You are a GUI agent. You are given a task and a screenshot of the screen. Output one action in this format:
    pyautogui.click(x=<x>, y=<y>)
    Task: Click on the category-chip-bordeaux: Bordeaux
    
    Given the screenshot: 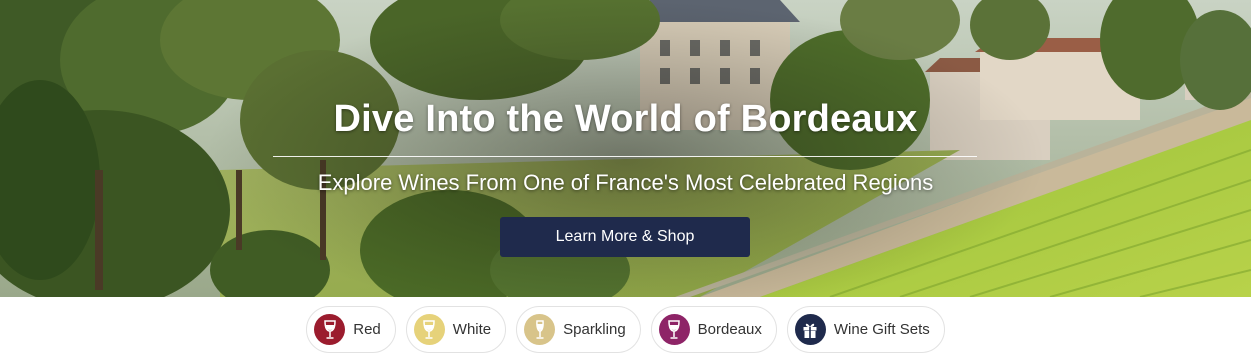 What is the action you would take?
    pyautogui.click(x=713, y=329)
    